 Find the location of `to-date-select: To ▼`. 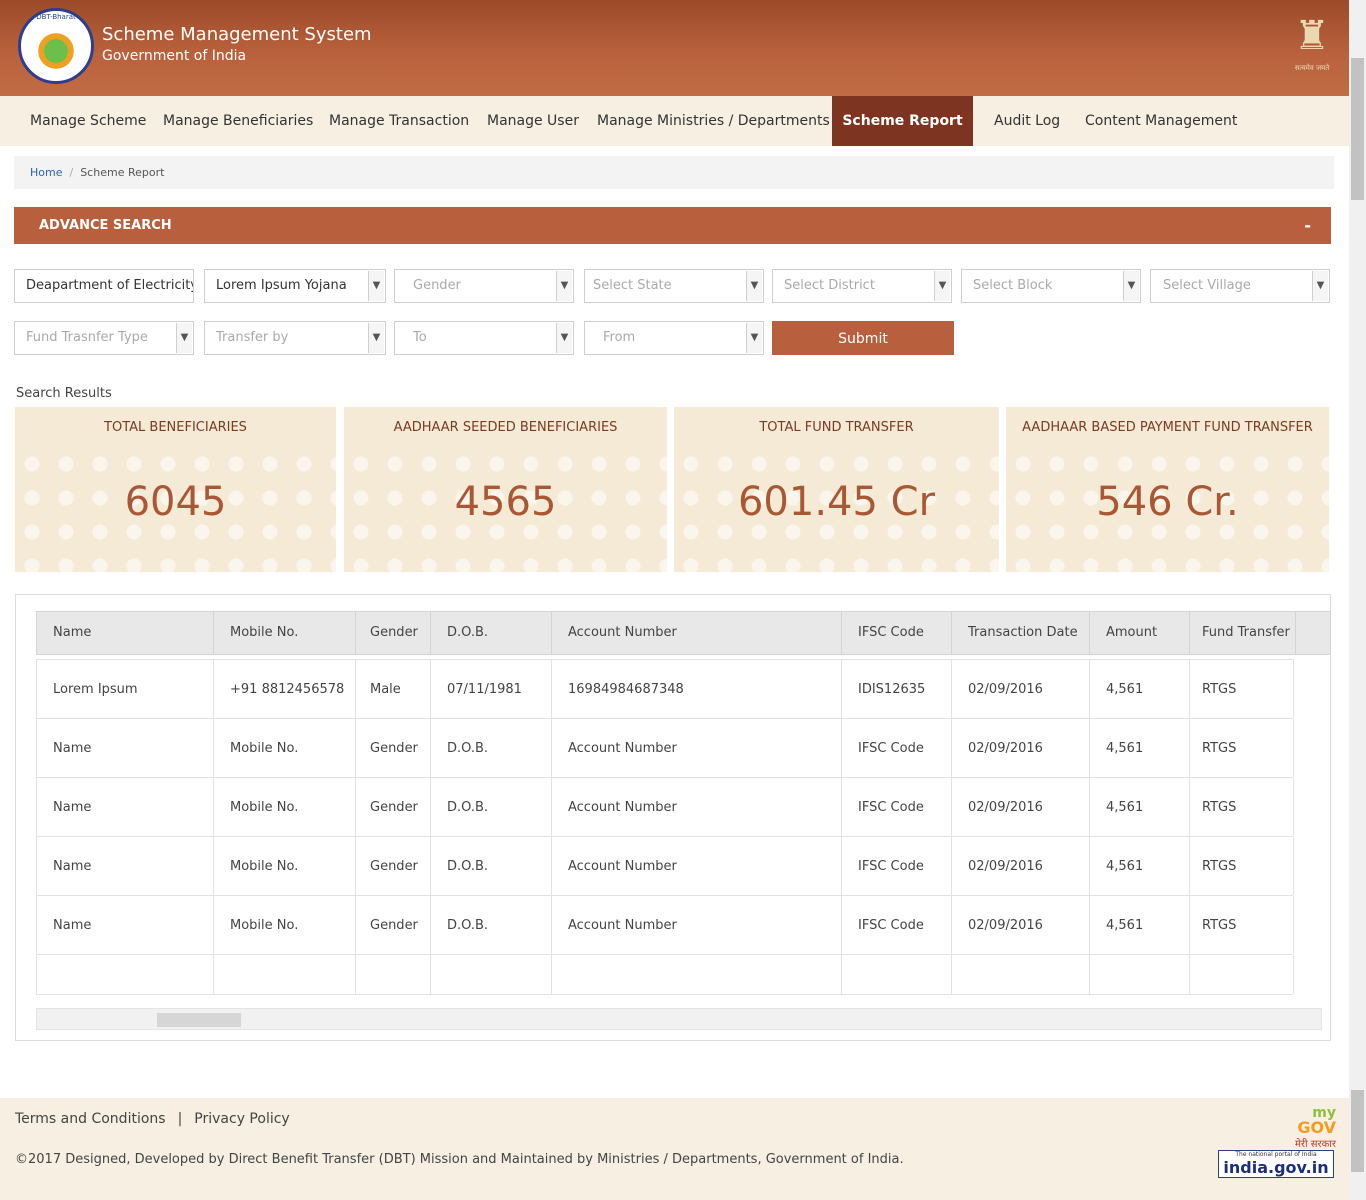

to-date-select: To ▼ is located at coordinates (484, 338).